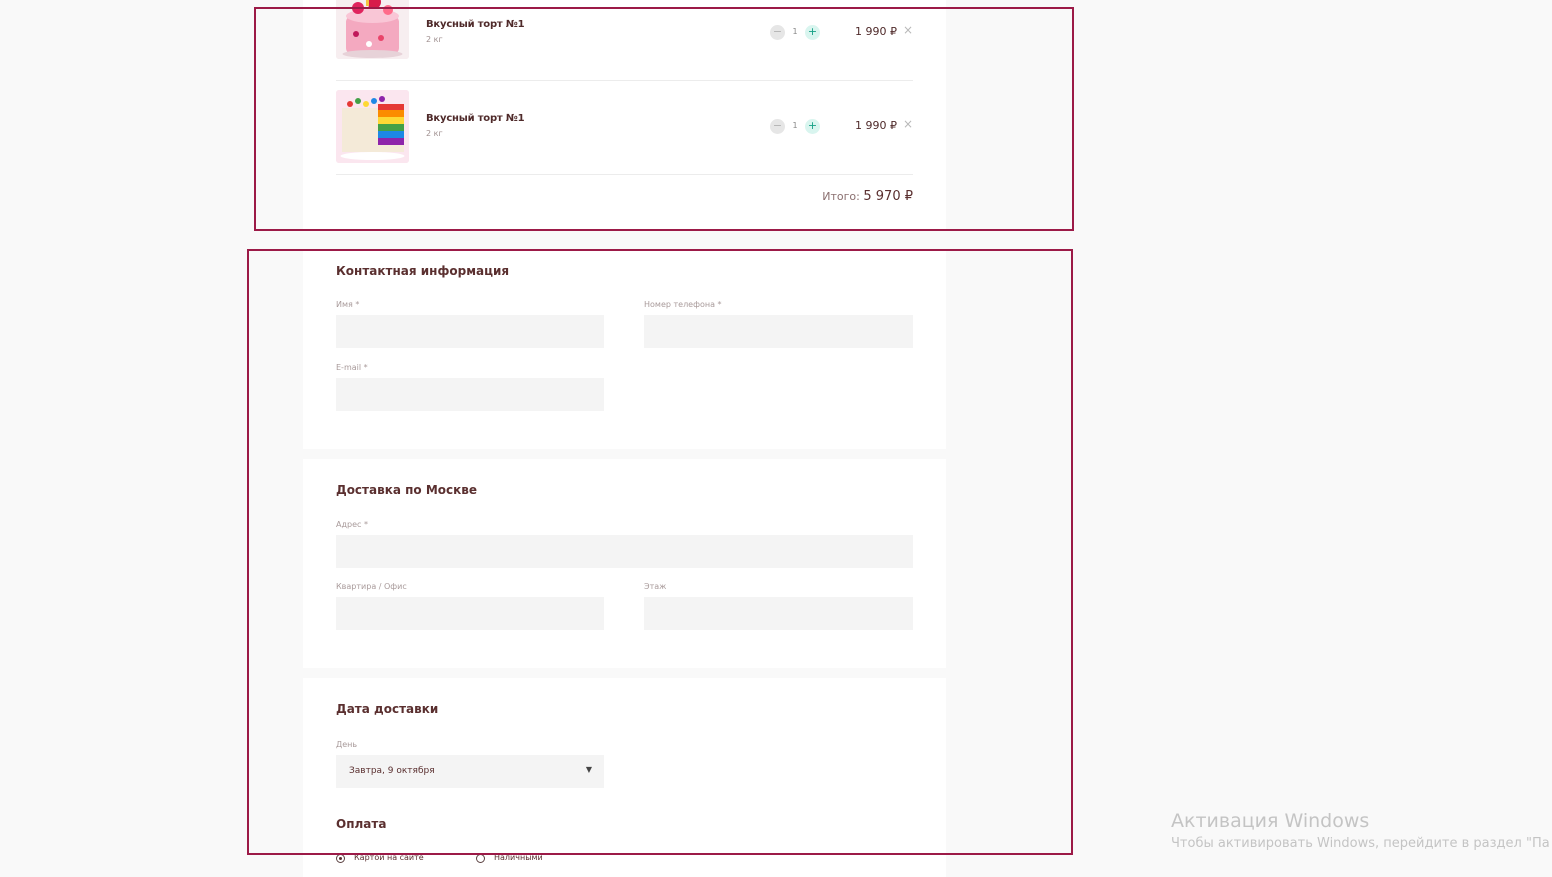  I want to click on phone-input, so click(778, 331).